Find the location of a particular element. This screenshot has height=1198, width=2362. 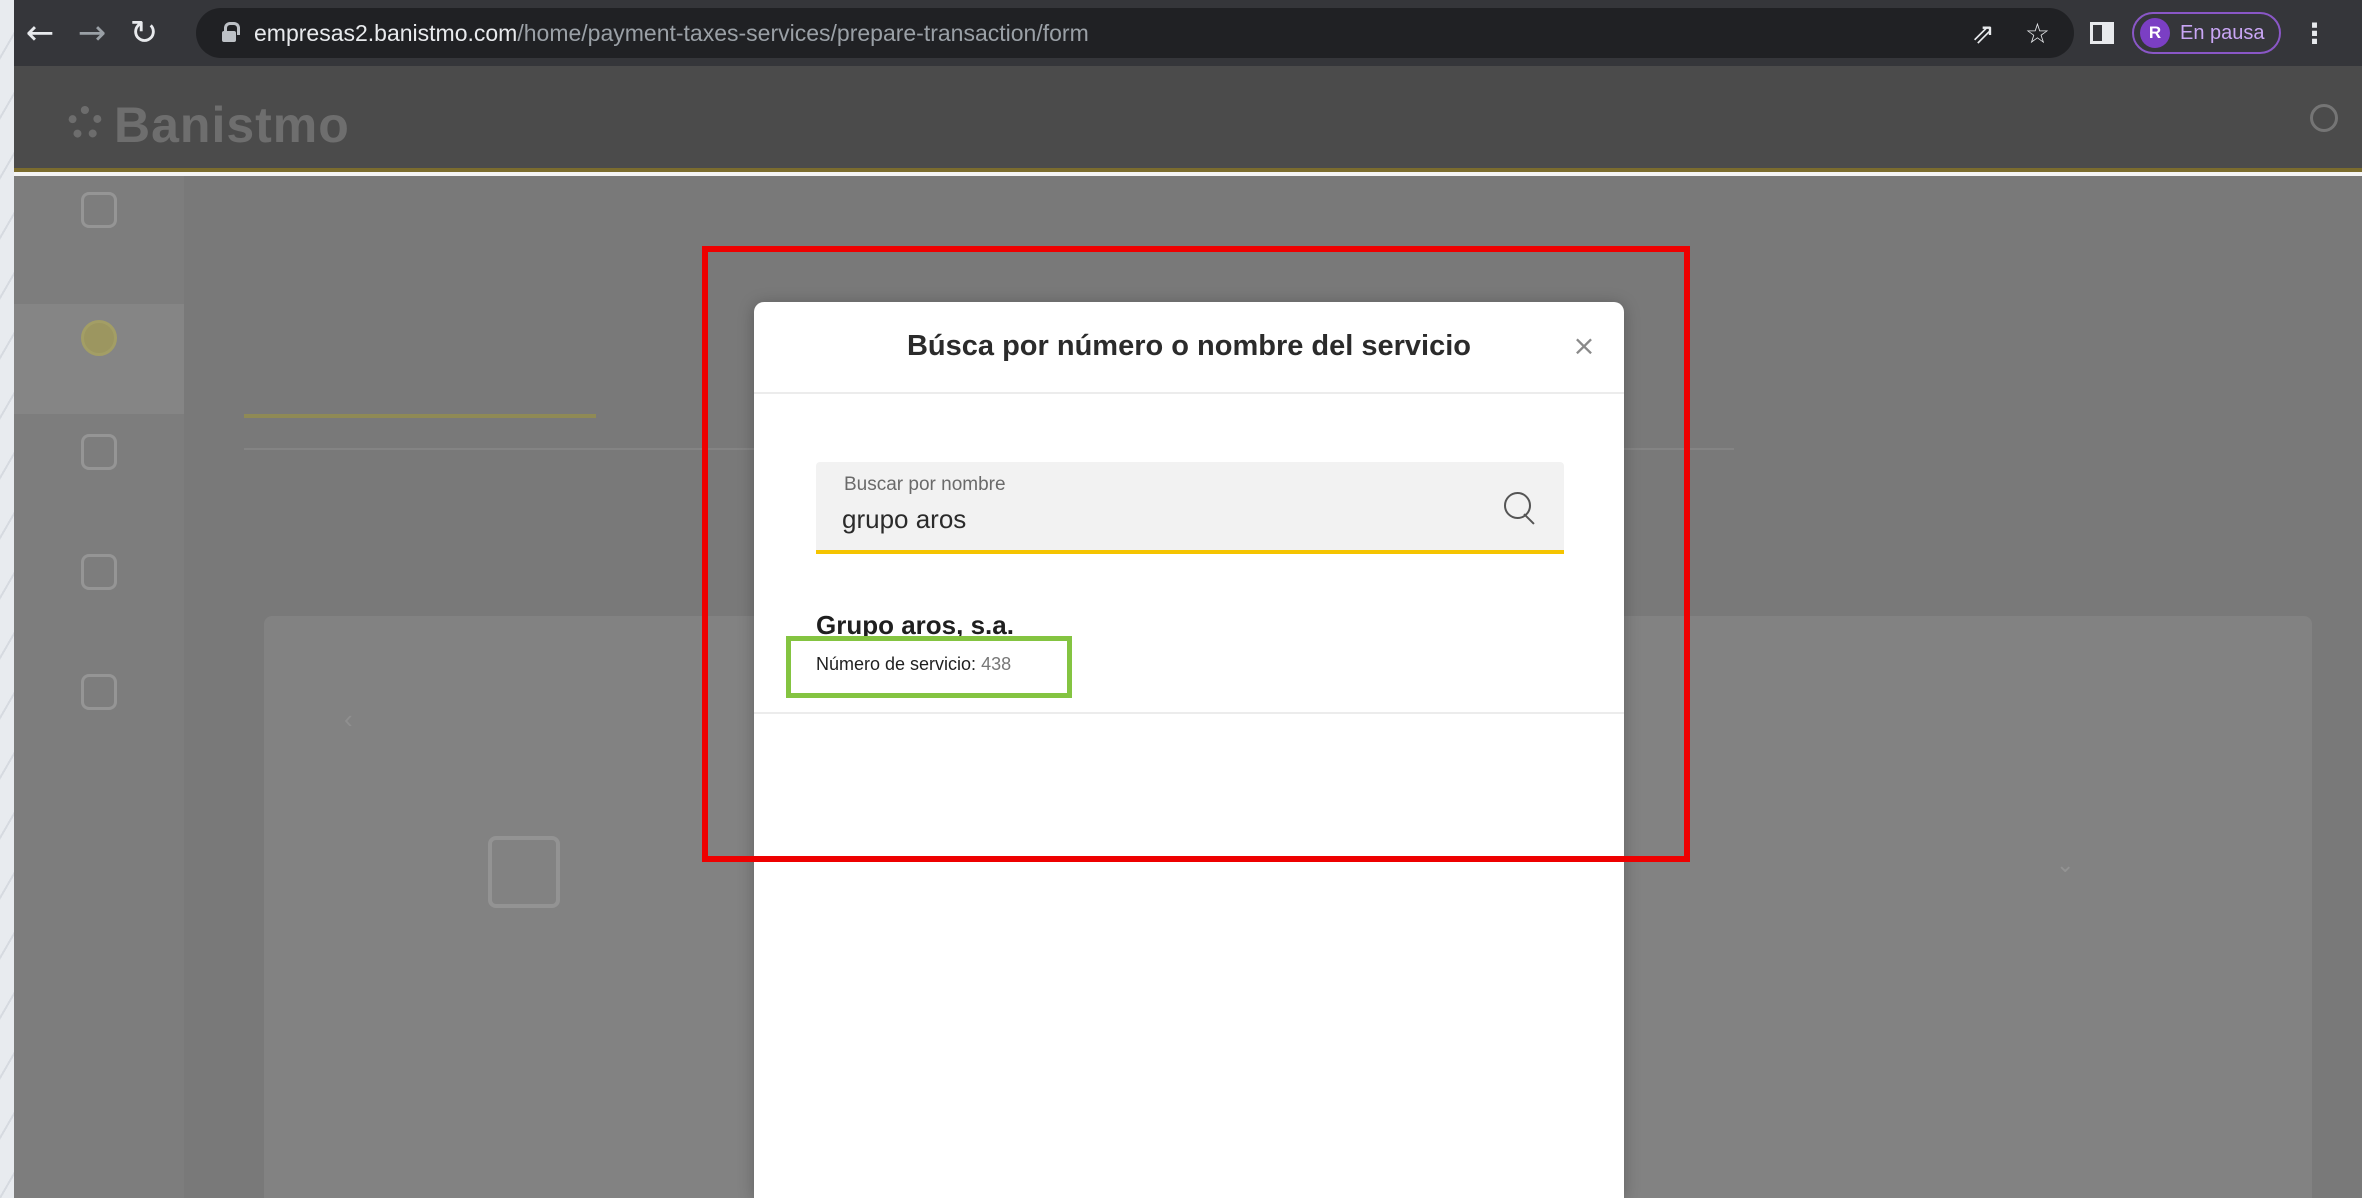

service-number-label: Número de servicio: is located at coordinates (896, 664).